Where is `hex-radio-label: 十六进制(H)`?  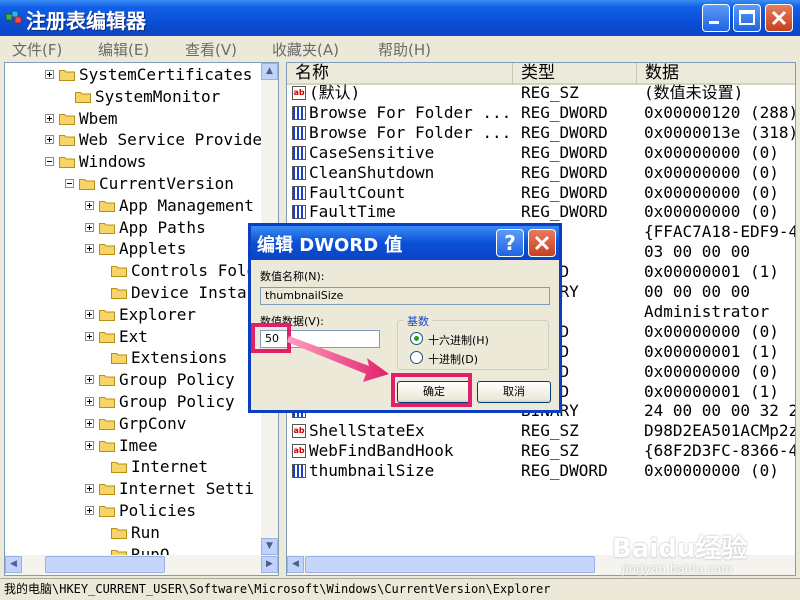
hex-radio-label: 十六进制(H) is located at coordinates (458, 340).